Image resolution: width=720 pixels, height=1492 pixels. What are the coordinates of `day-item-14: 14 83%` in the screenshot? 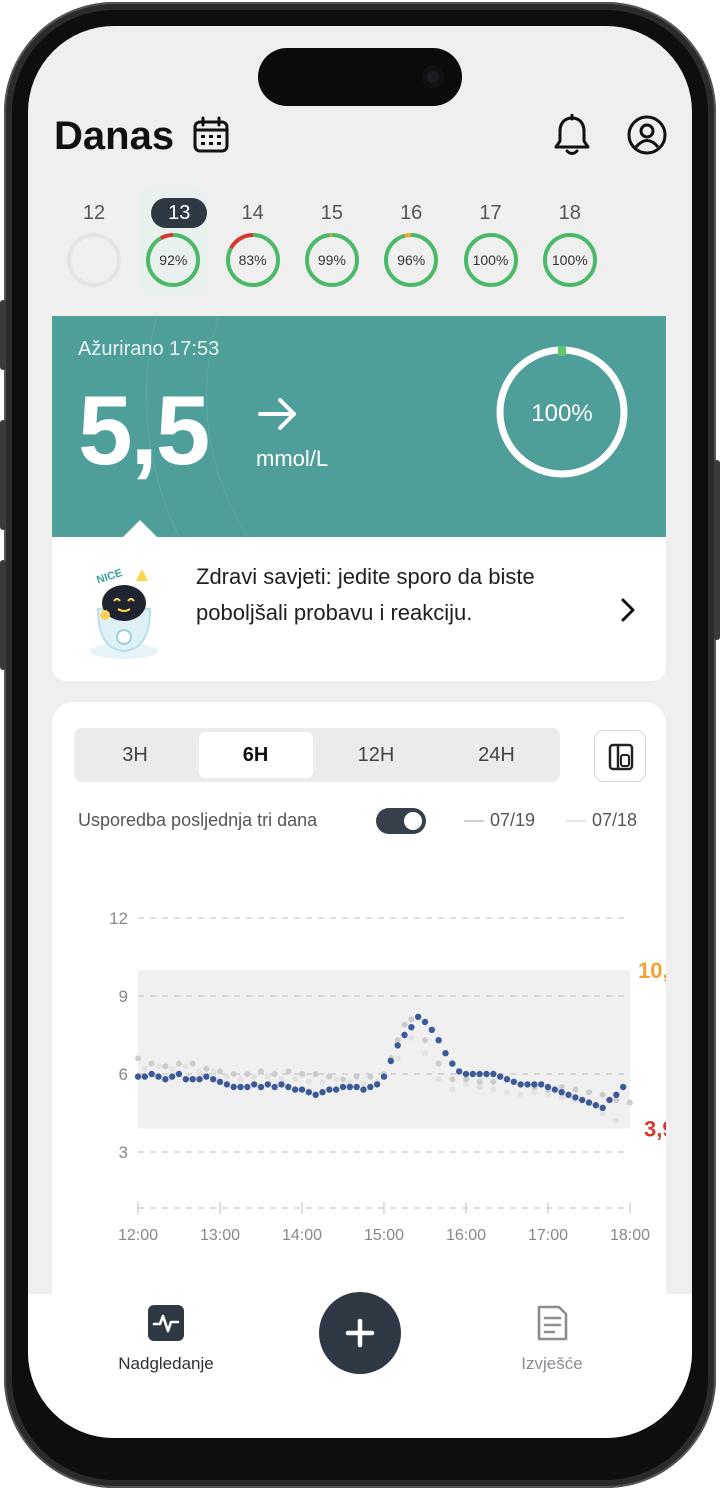 It's located at (253, 242).